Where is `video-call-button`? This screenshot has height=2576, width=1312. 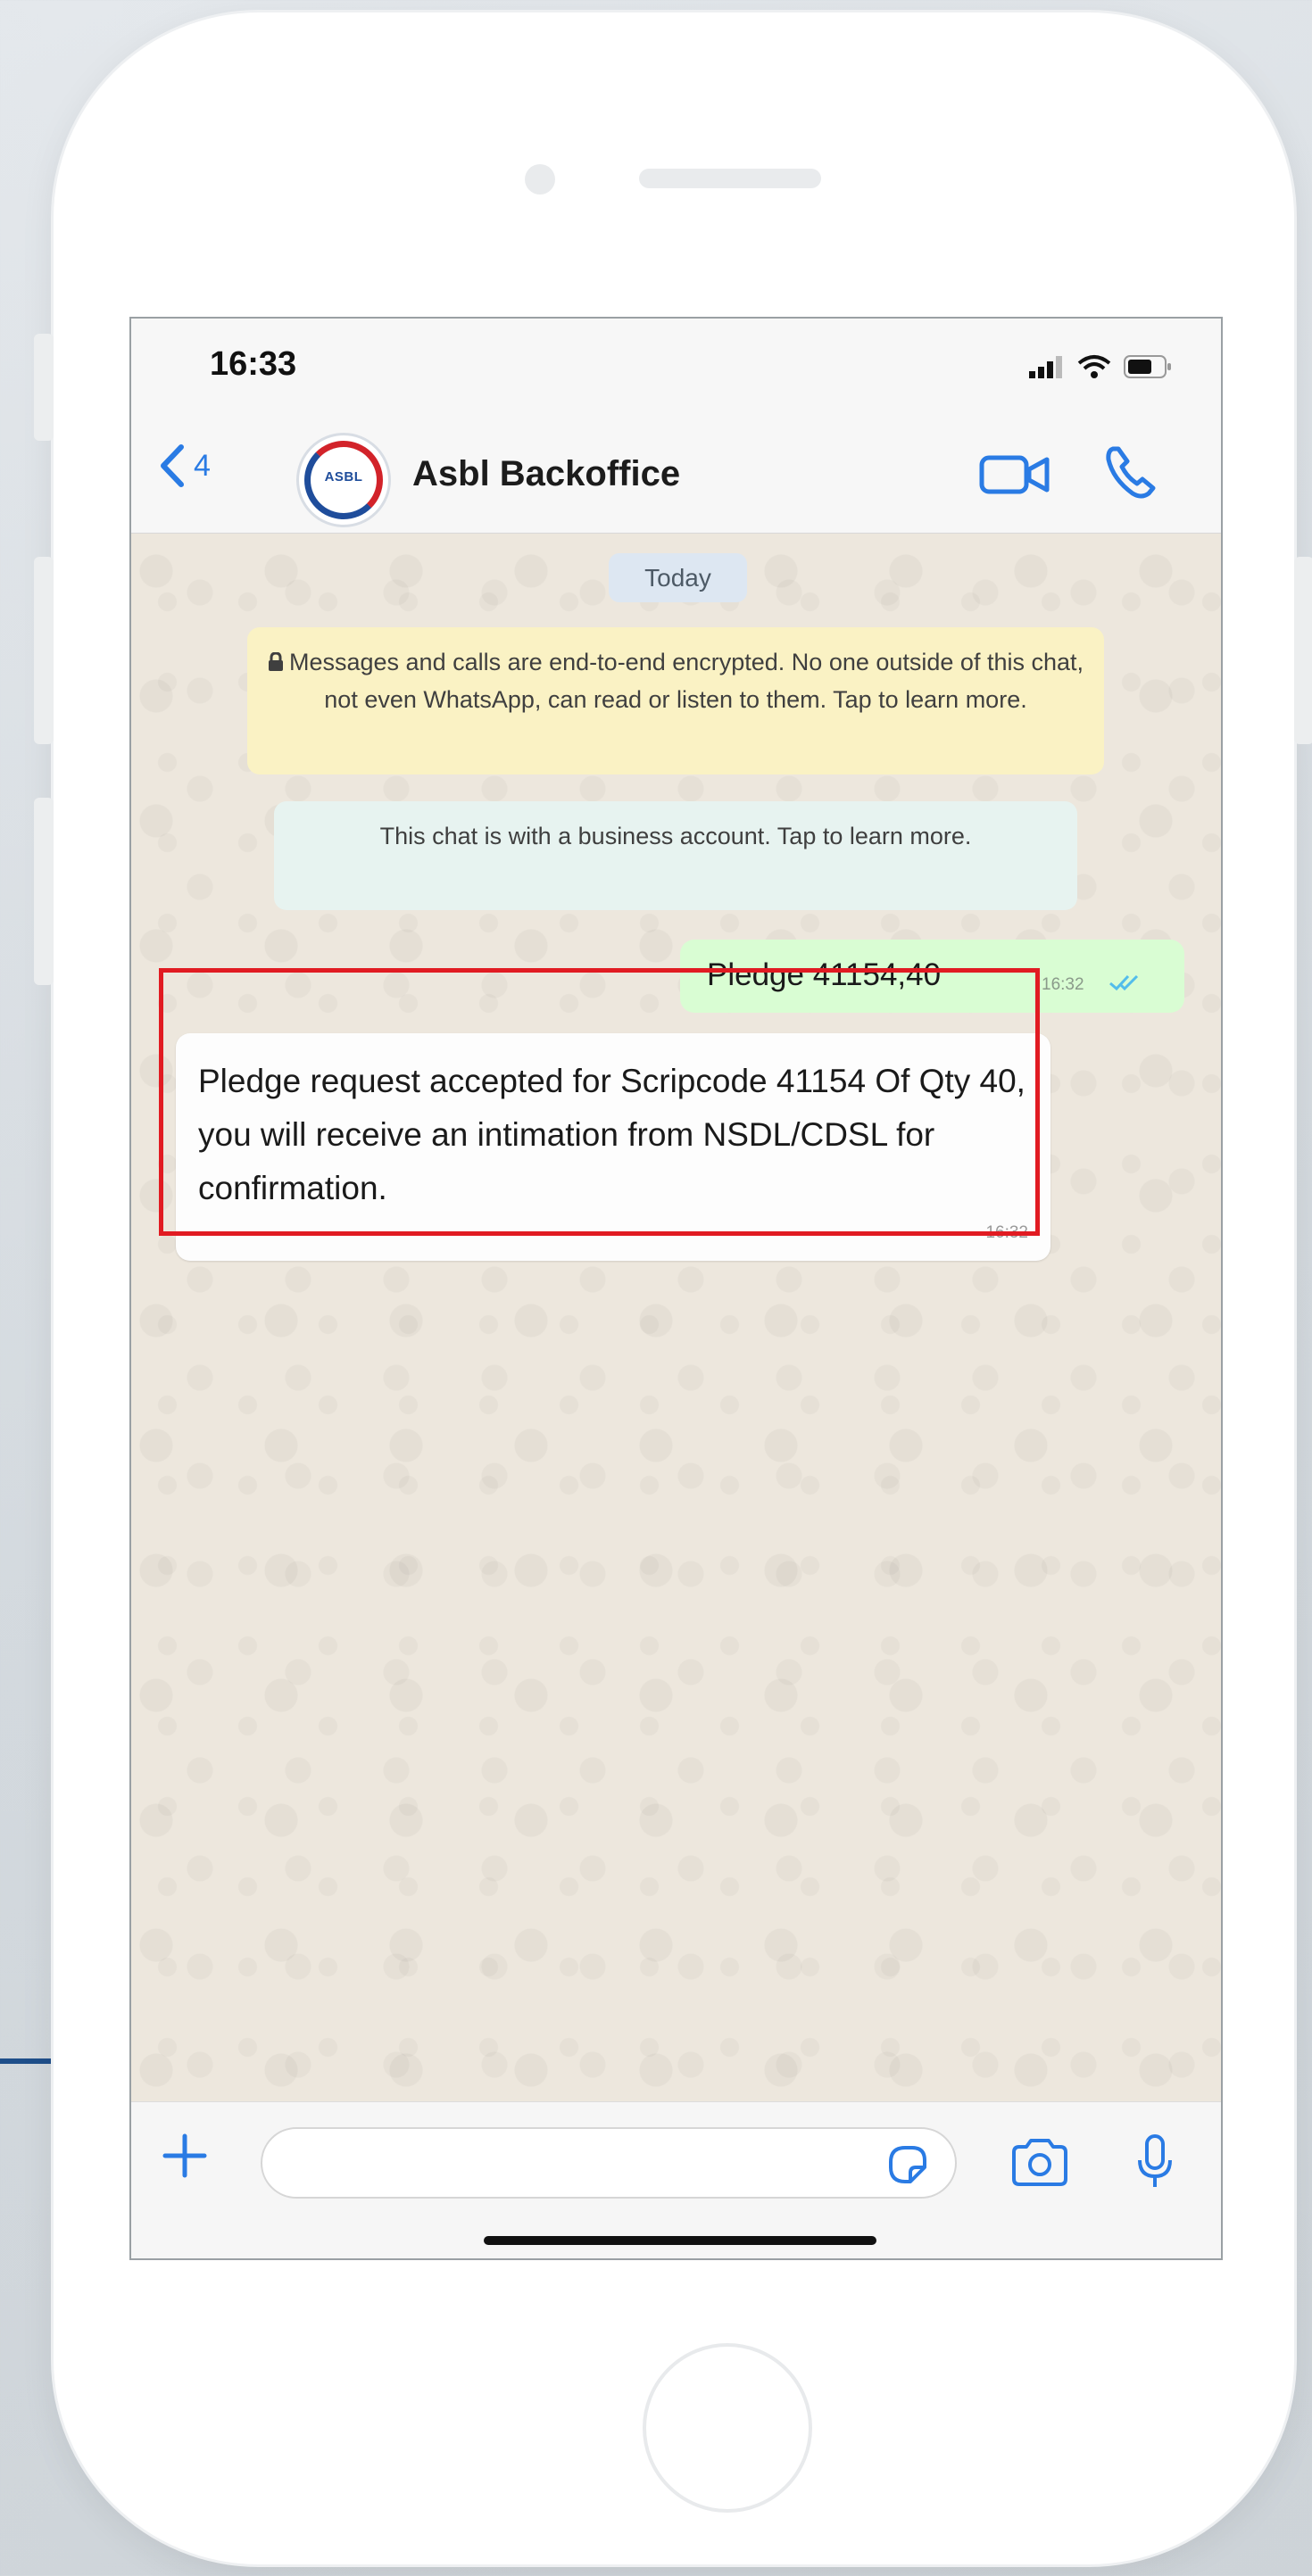 video-call-button is located at coordinates (1014, 476).